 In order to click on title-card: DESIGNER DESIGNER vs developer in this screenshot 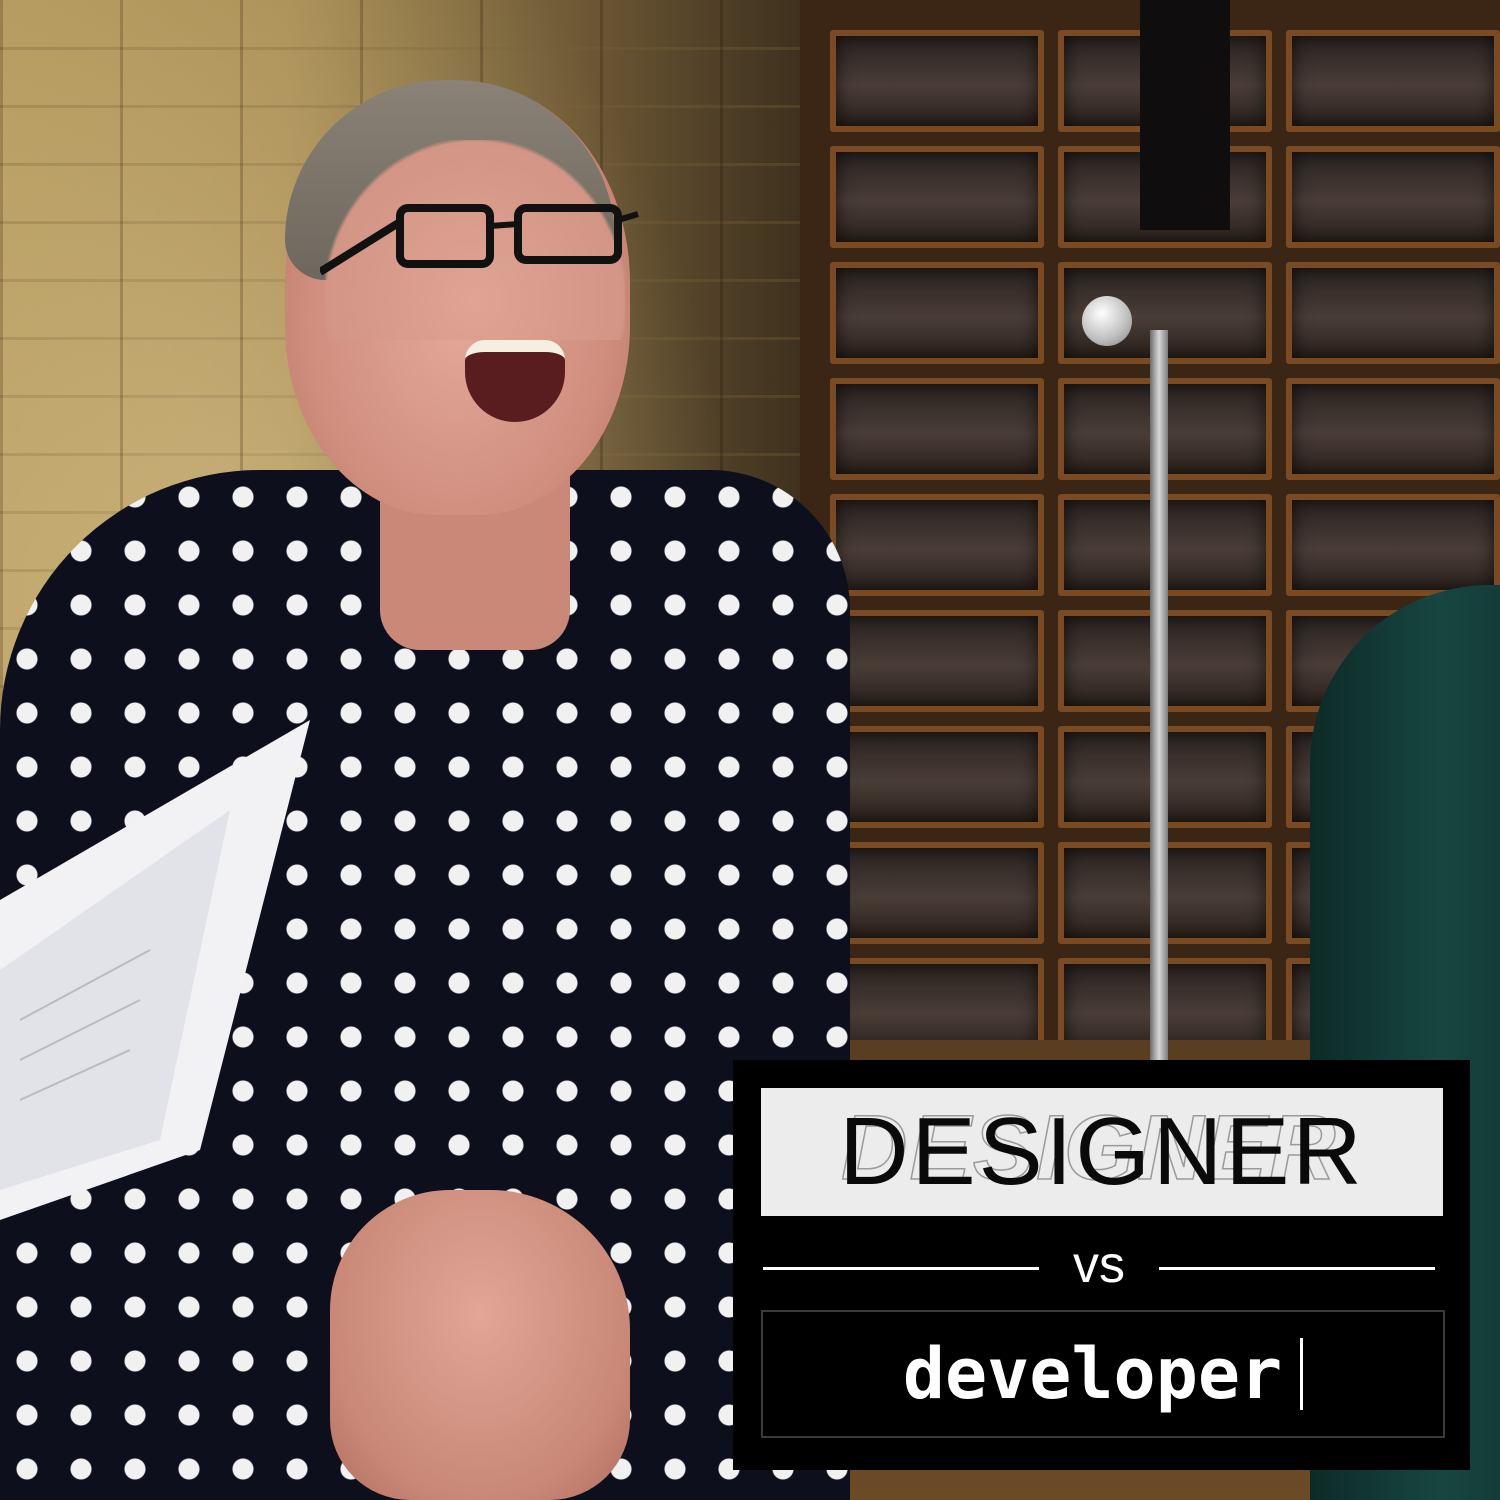, I will do `click(1101, 1265)`.